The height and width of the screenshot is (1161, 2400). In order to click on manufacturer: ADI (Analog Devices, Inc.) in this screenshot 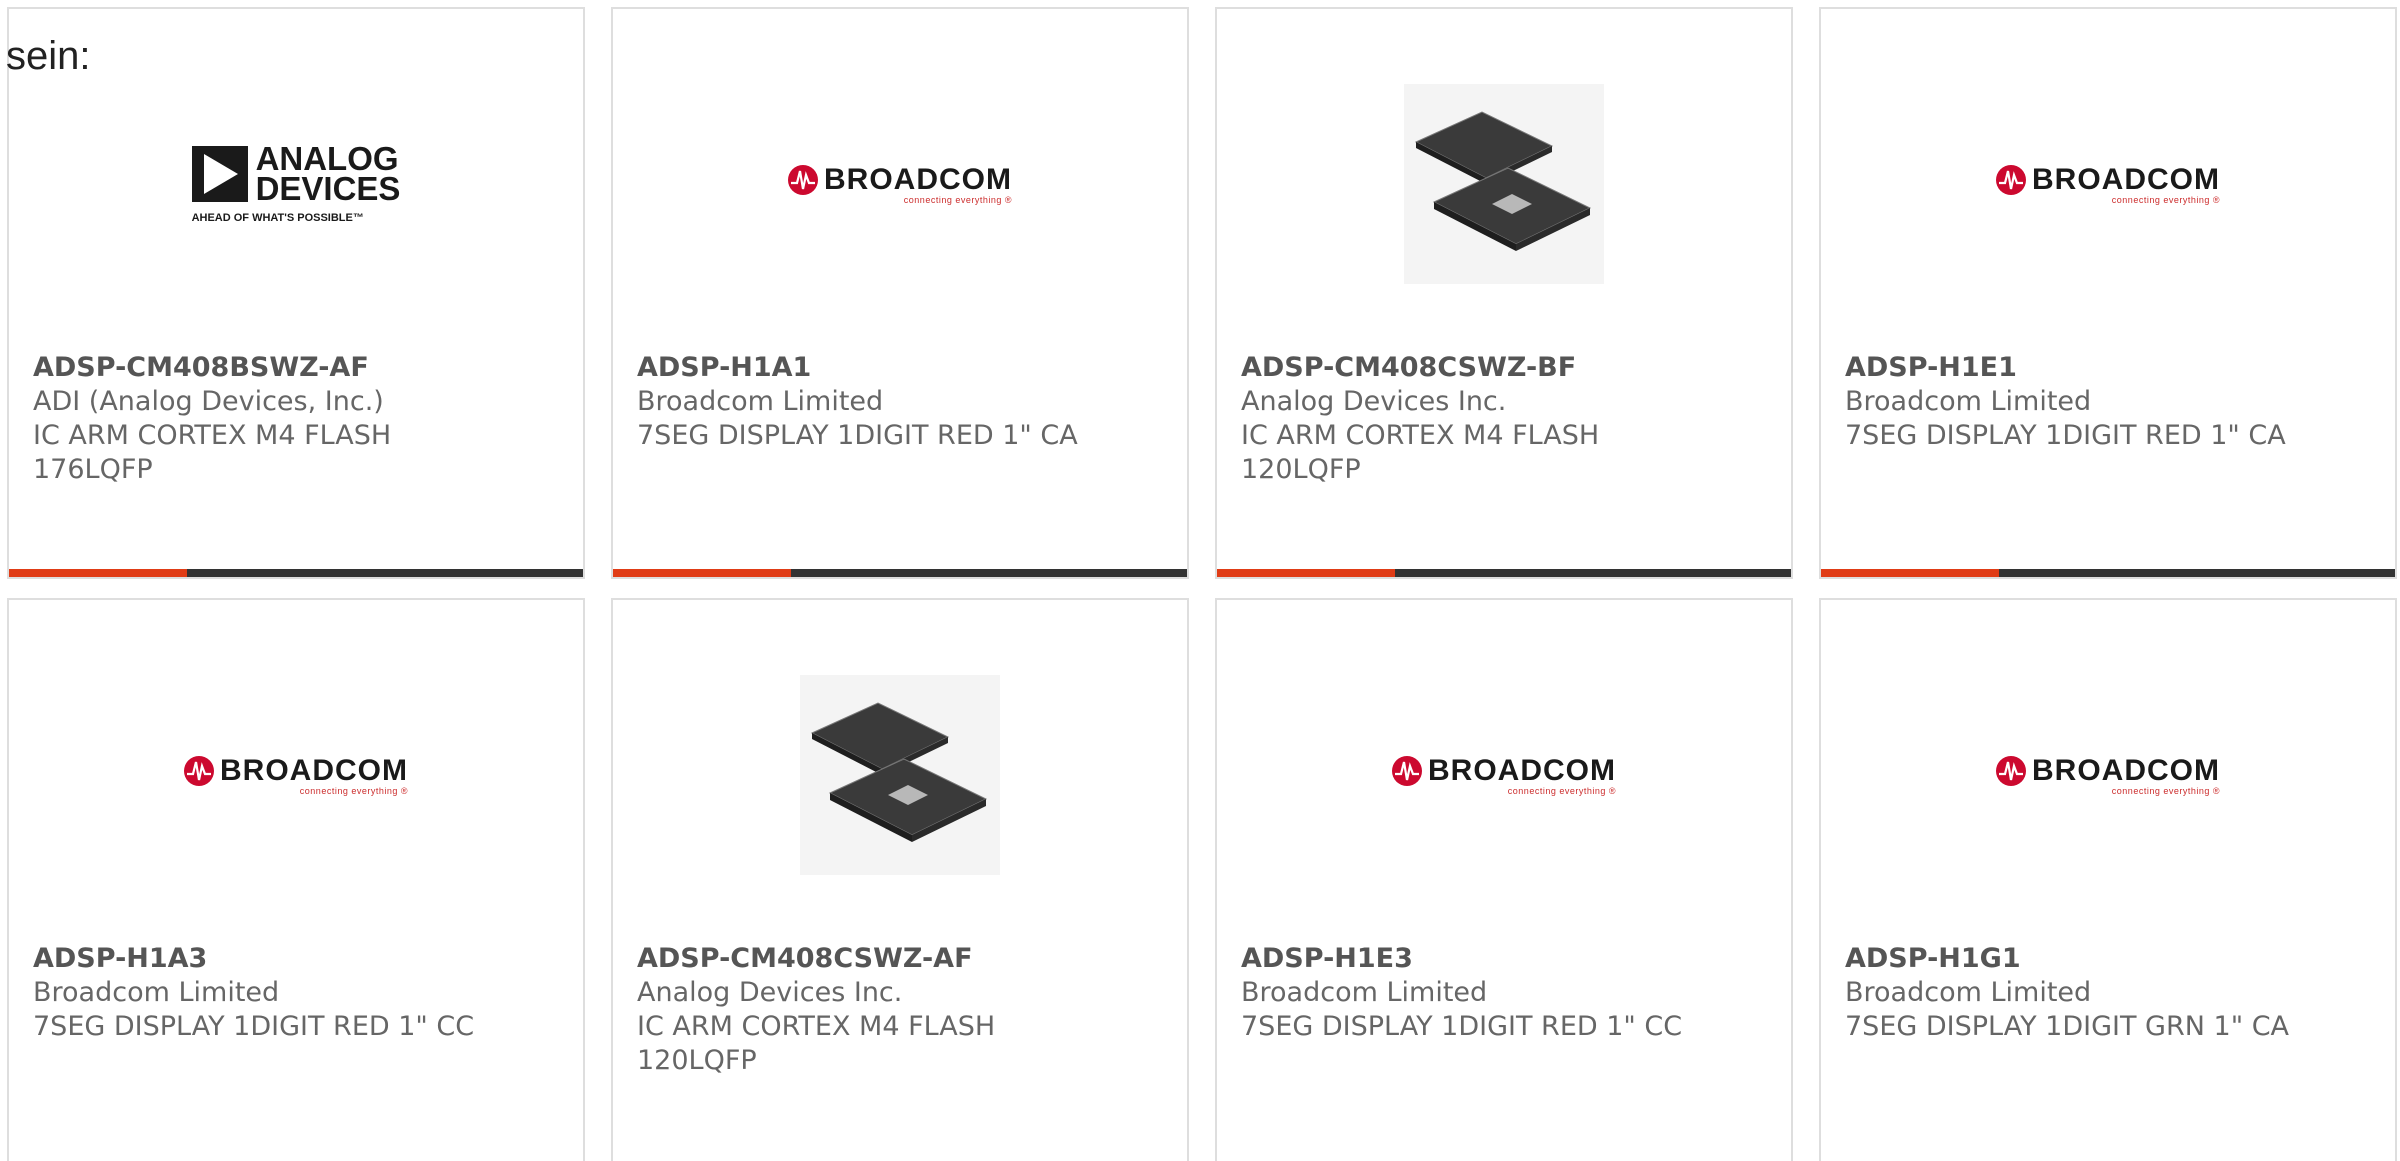, I will do `click(208, 401)`.